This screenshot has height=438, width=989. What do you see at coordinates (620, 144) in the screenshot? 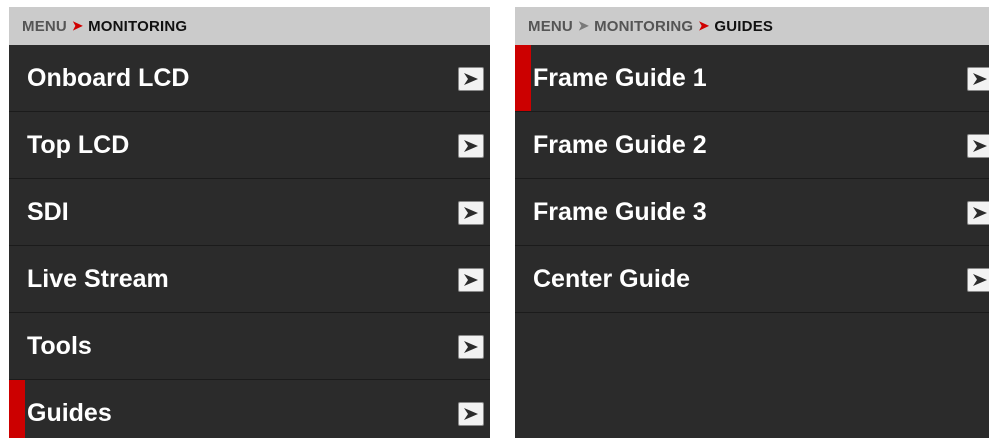
I see `menu-item-label: Frame Guide 2` at bounding box center [620, 144].